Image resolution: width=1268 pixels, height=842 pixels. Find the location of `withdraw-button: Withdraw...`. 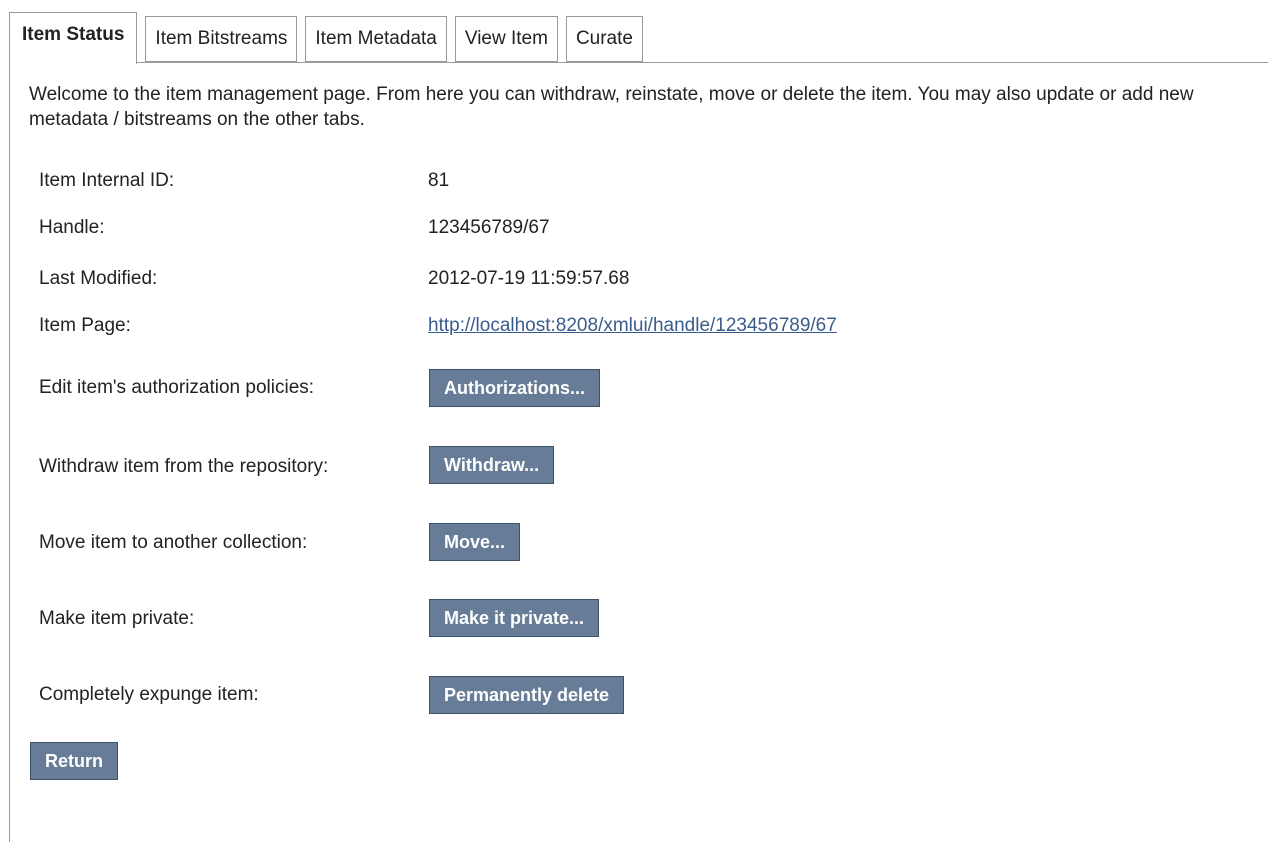

withdraw-button: Withdraw... is located at coordinates (492, 465).